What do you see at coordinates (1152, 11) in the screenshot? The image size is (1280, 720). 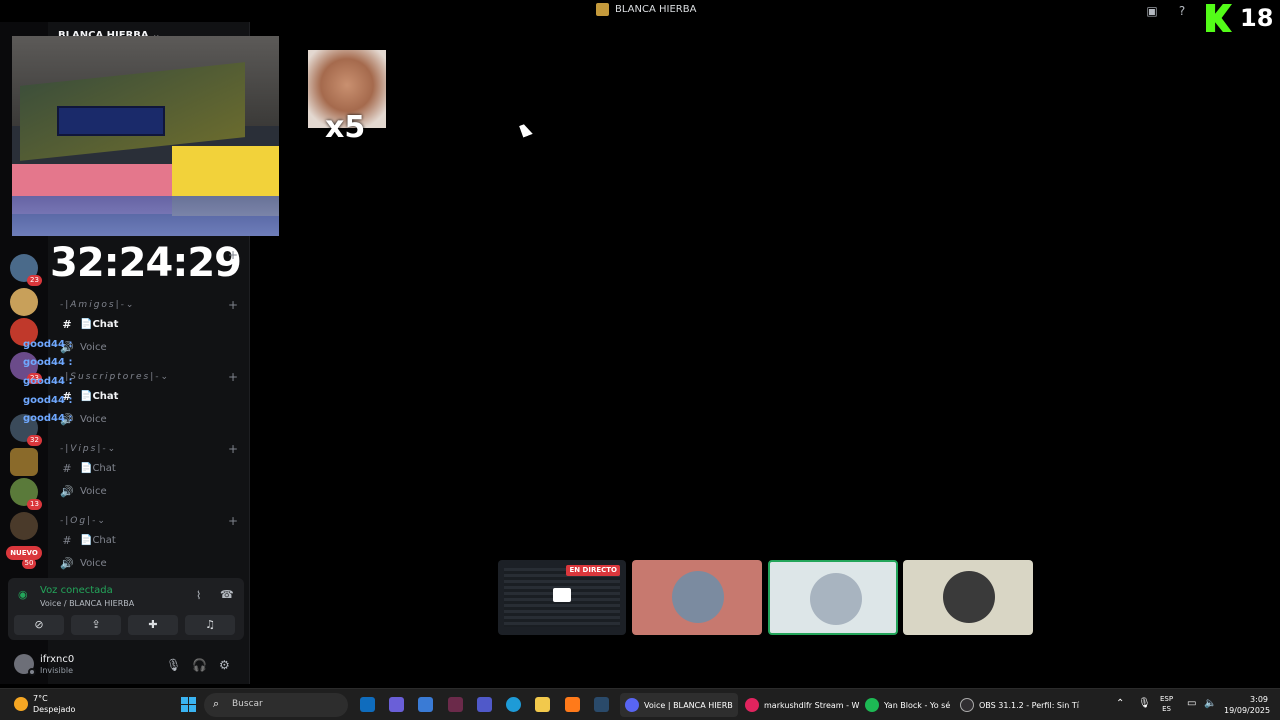 I see `inbox-icon: ▣` at bounding box center [1152, 11].